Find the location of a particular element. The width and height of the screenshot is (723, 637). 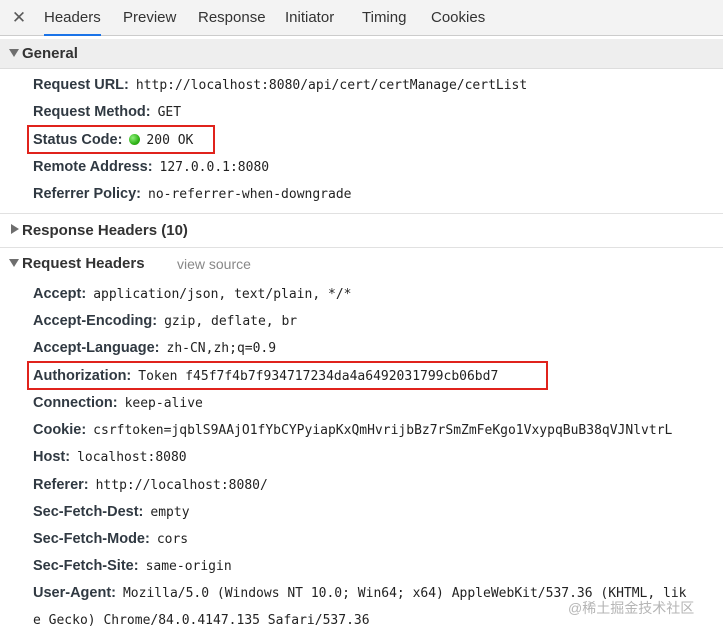

user-agent-key: User-Agent: is located at coordinates (74, 593).